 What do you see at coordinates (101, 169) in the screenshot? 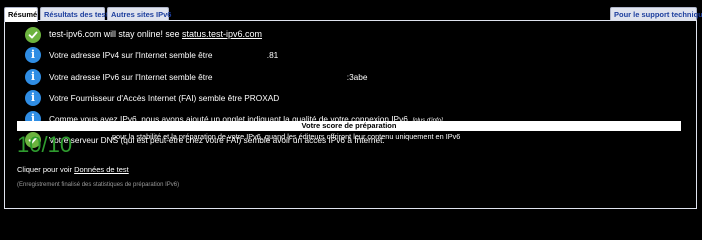
I see `test-data-link: Données de test` at bounding box center [101, 169].